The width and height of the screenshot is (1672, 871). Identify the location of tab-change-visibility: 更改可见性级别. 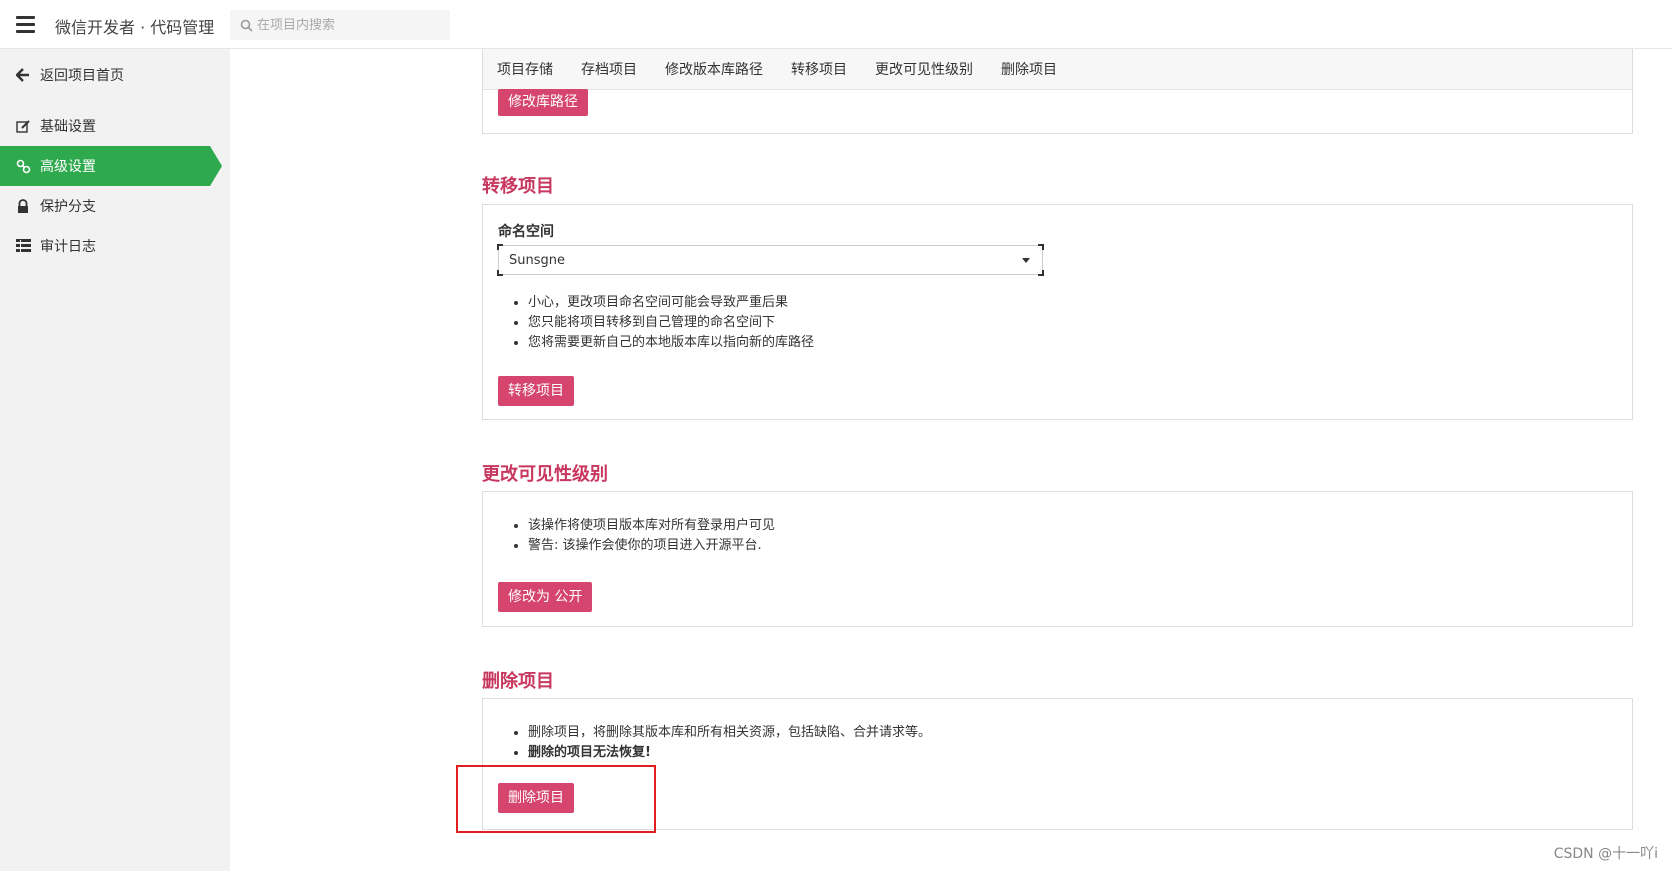
(924, 69).